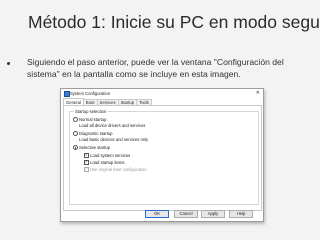 The image size is (320, 240). What do you see at coordinates (8, 63) in the screenshot?
I see `bullet-dot` at bounding box center [8, 63].